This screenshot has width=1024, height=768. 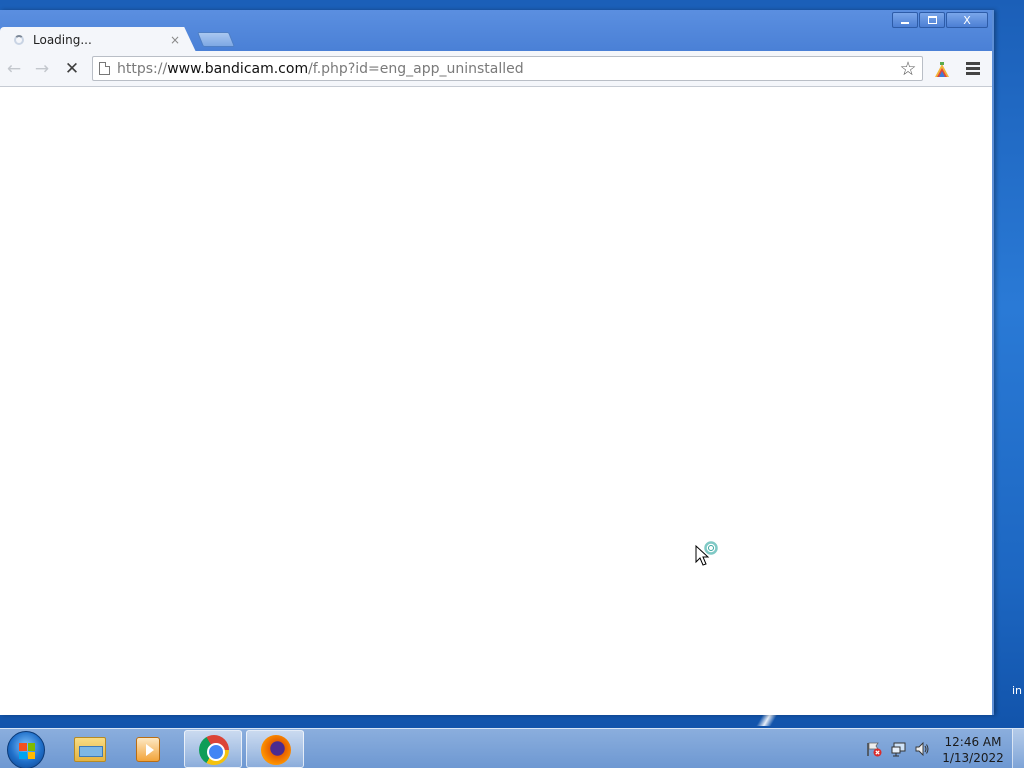 I want to click on tab-loading: Loading... ×, so click(x=98, y=39).